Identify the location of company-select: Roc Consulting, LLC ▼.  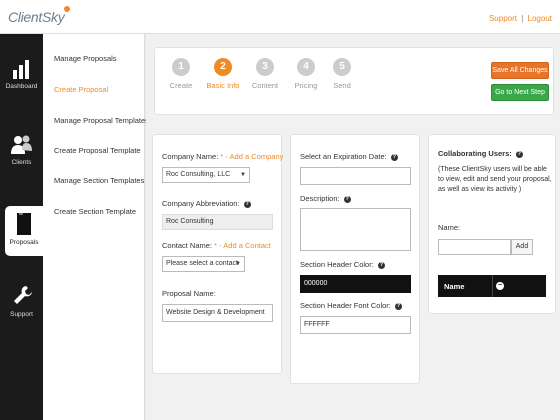
(206, 175).